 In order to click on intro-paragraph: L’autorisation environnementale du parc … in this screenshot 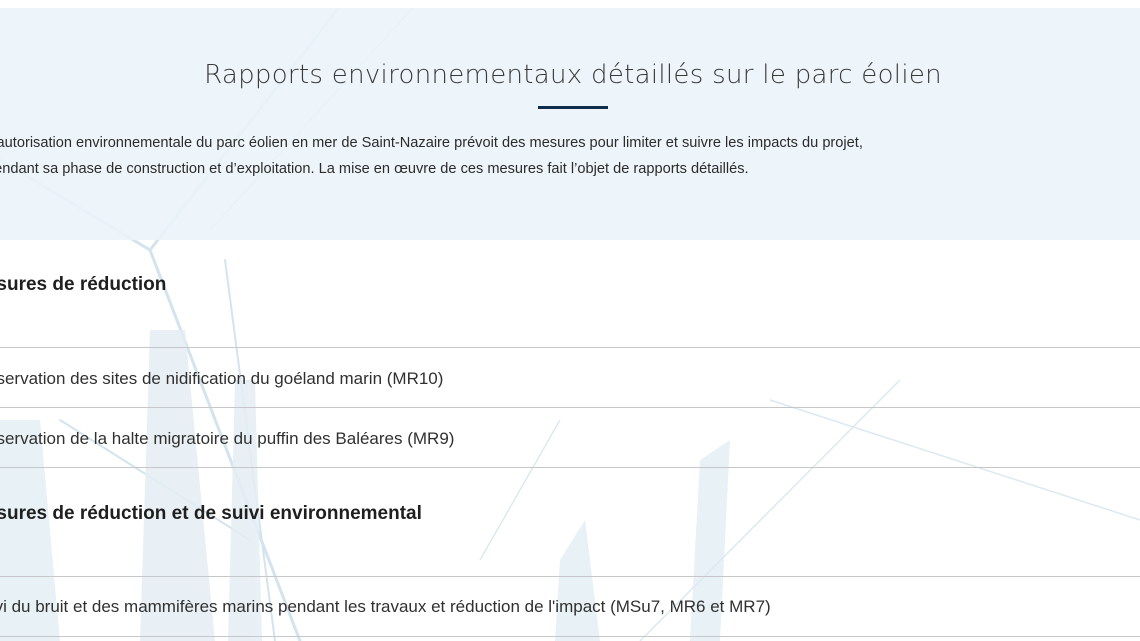, I will do `click(570, 156)`.